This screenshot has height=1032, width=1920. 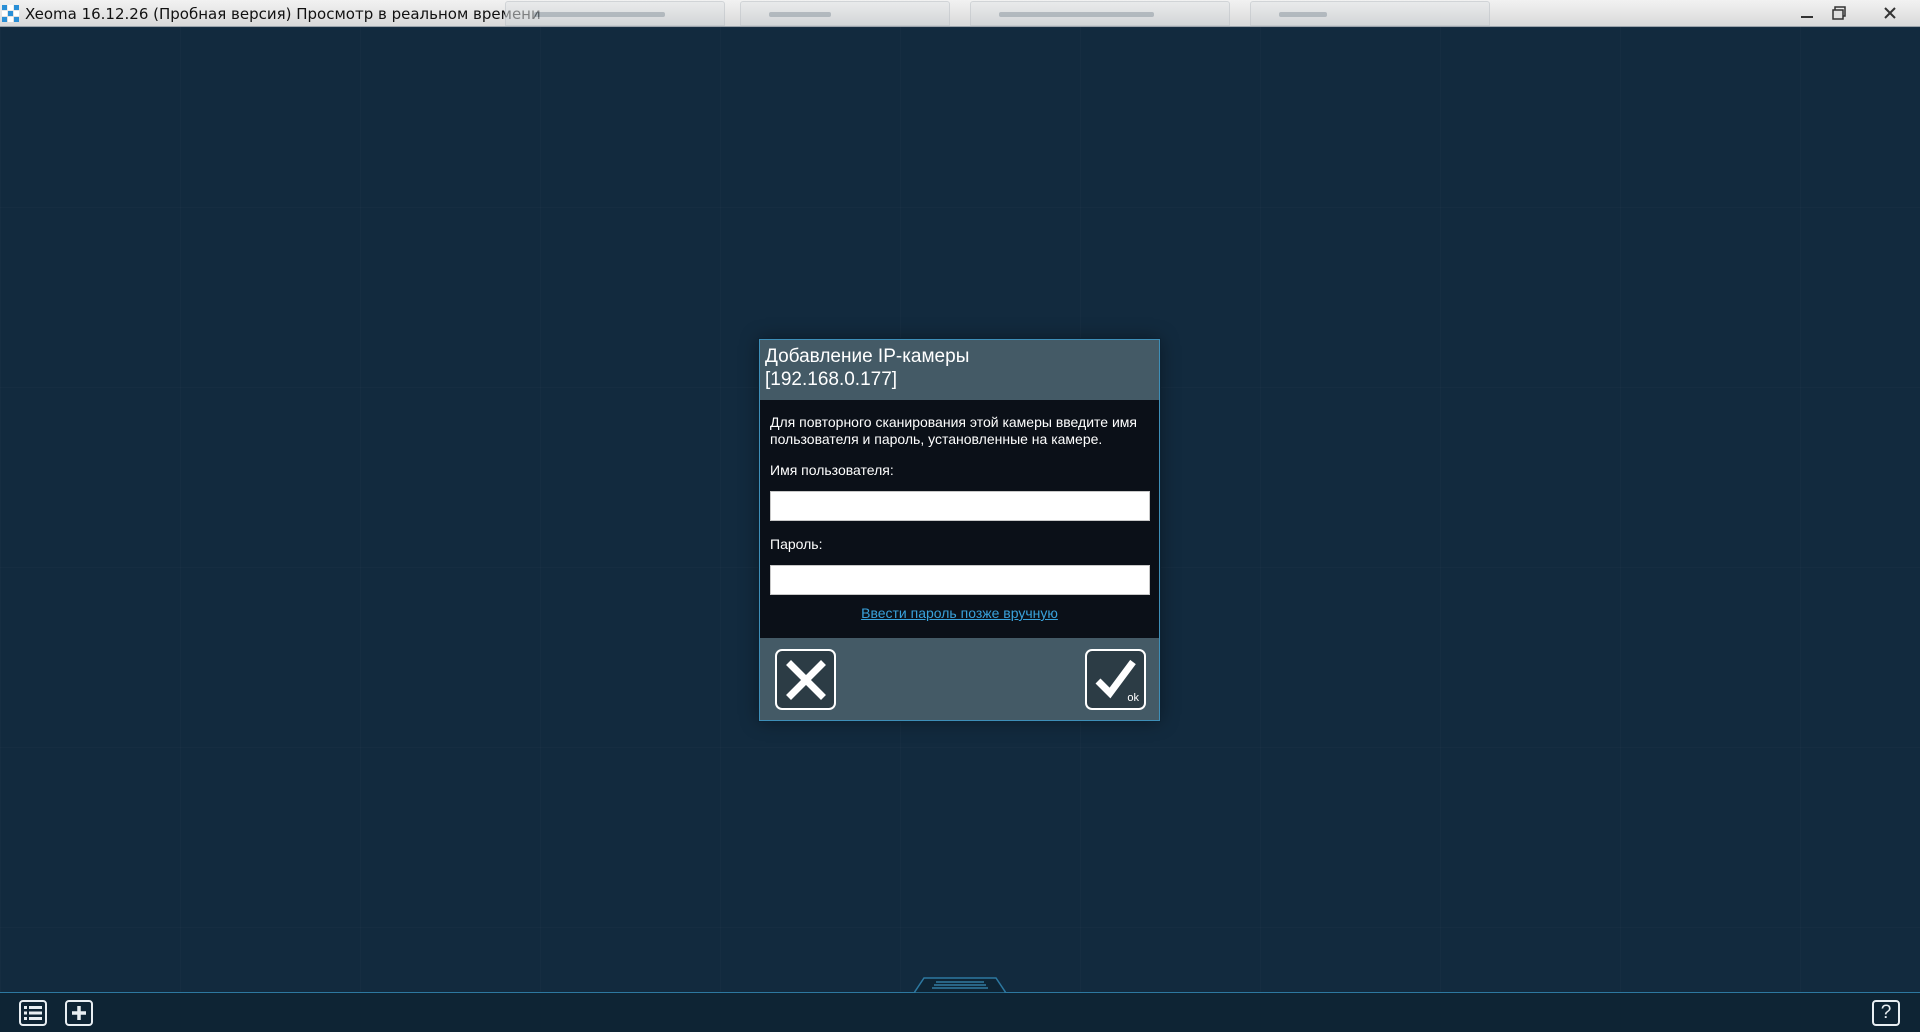 What do you see at coordinates (959, 679) in the screenshot?
I see `dialog-footer: ok` at bounding box center [959, 679].